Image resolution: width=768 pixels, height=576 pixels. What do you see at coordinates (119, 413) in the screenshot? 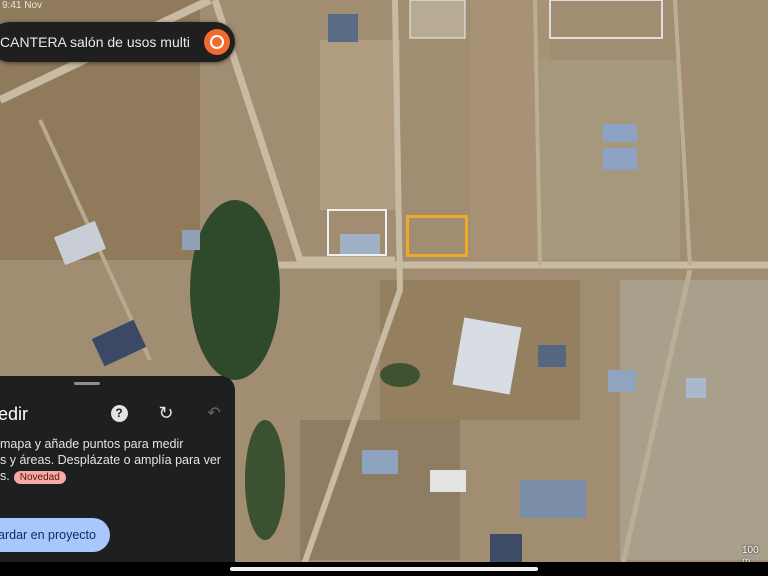
I see `help-icon: ?` at bounding box center [119, 413].